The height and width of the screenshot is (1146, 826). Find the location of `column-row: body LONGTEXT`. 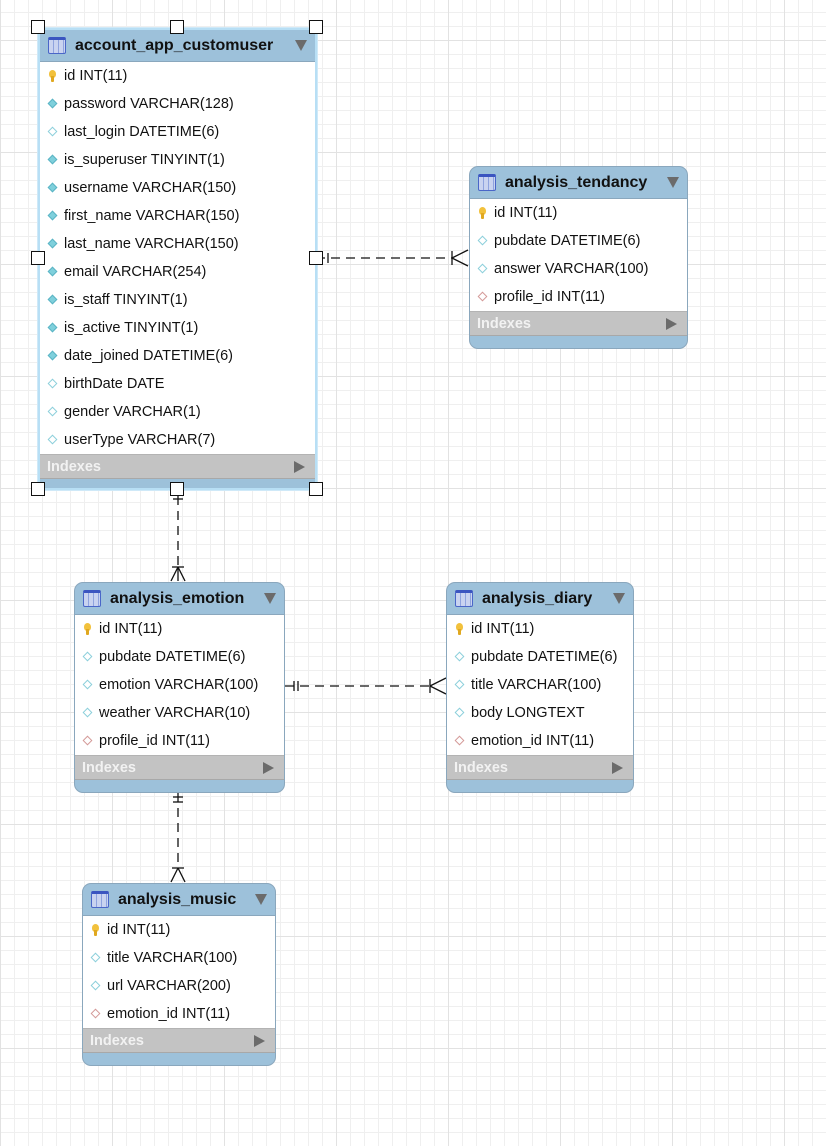

column-row: body LONGTEXT is located at coordinates (540, 713).